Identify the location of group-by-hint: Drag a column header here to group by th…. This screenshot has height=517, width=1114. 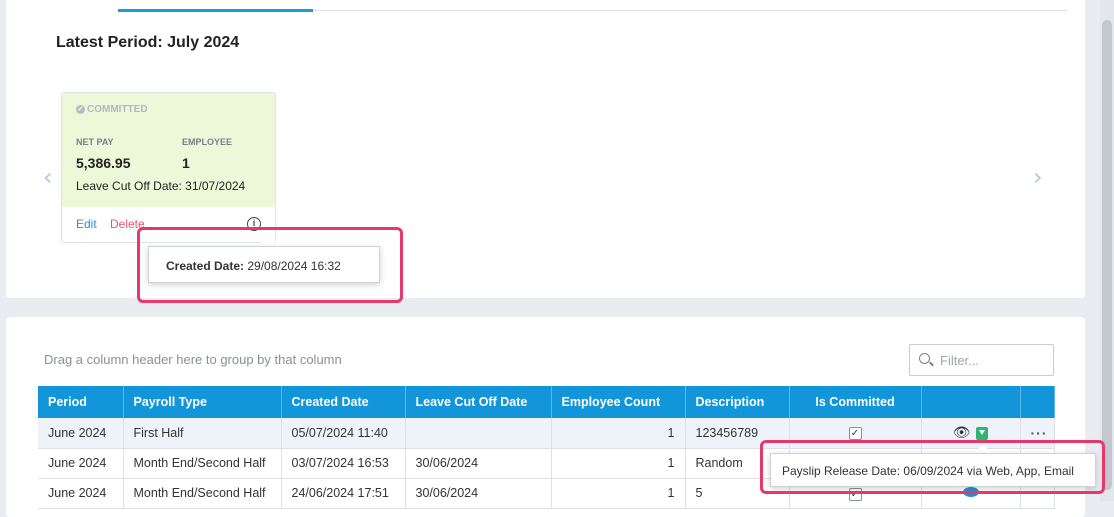
(193, 359).